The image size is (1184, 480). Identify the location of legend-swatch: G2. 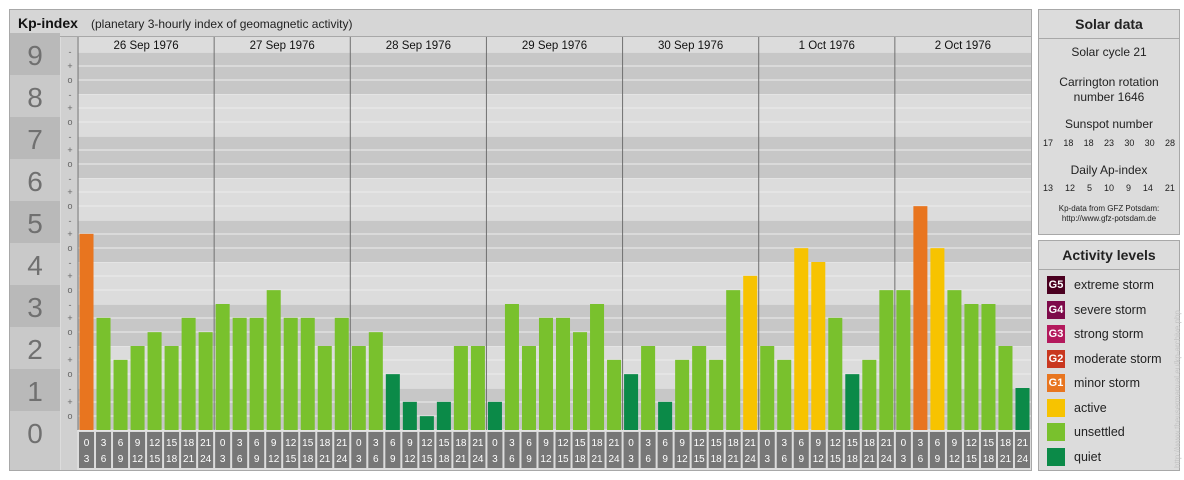
(1056, 358).